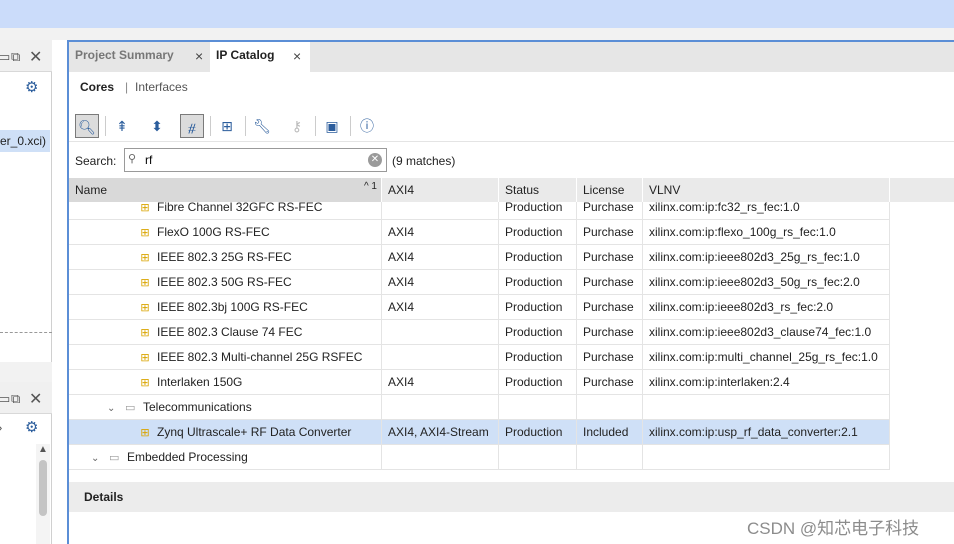 The image size is (954, 544). What do you see at coordinates (43, 488) in the screenshot?
I see `scrollbar-thumb` at bounding box center [43, 488].